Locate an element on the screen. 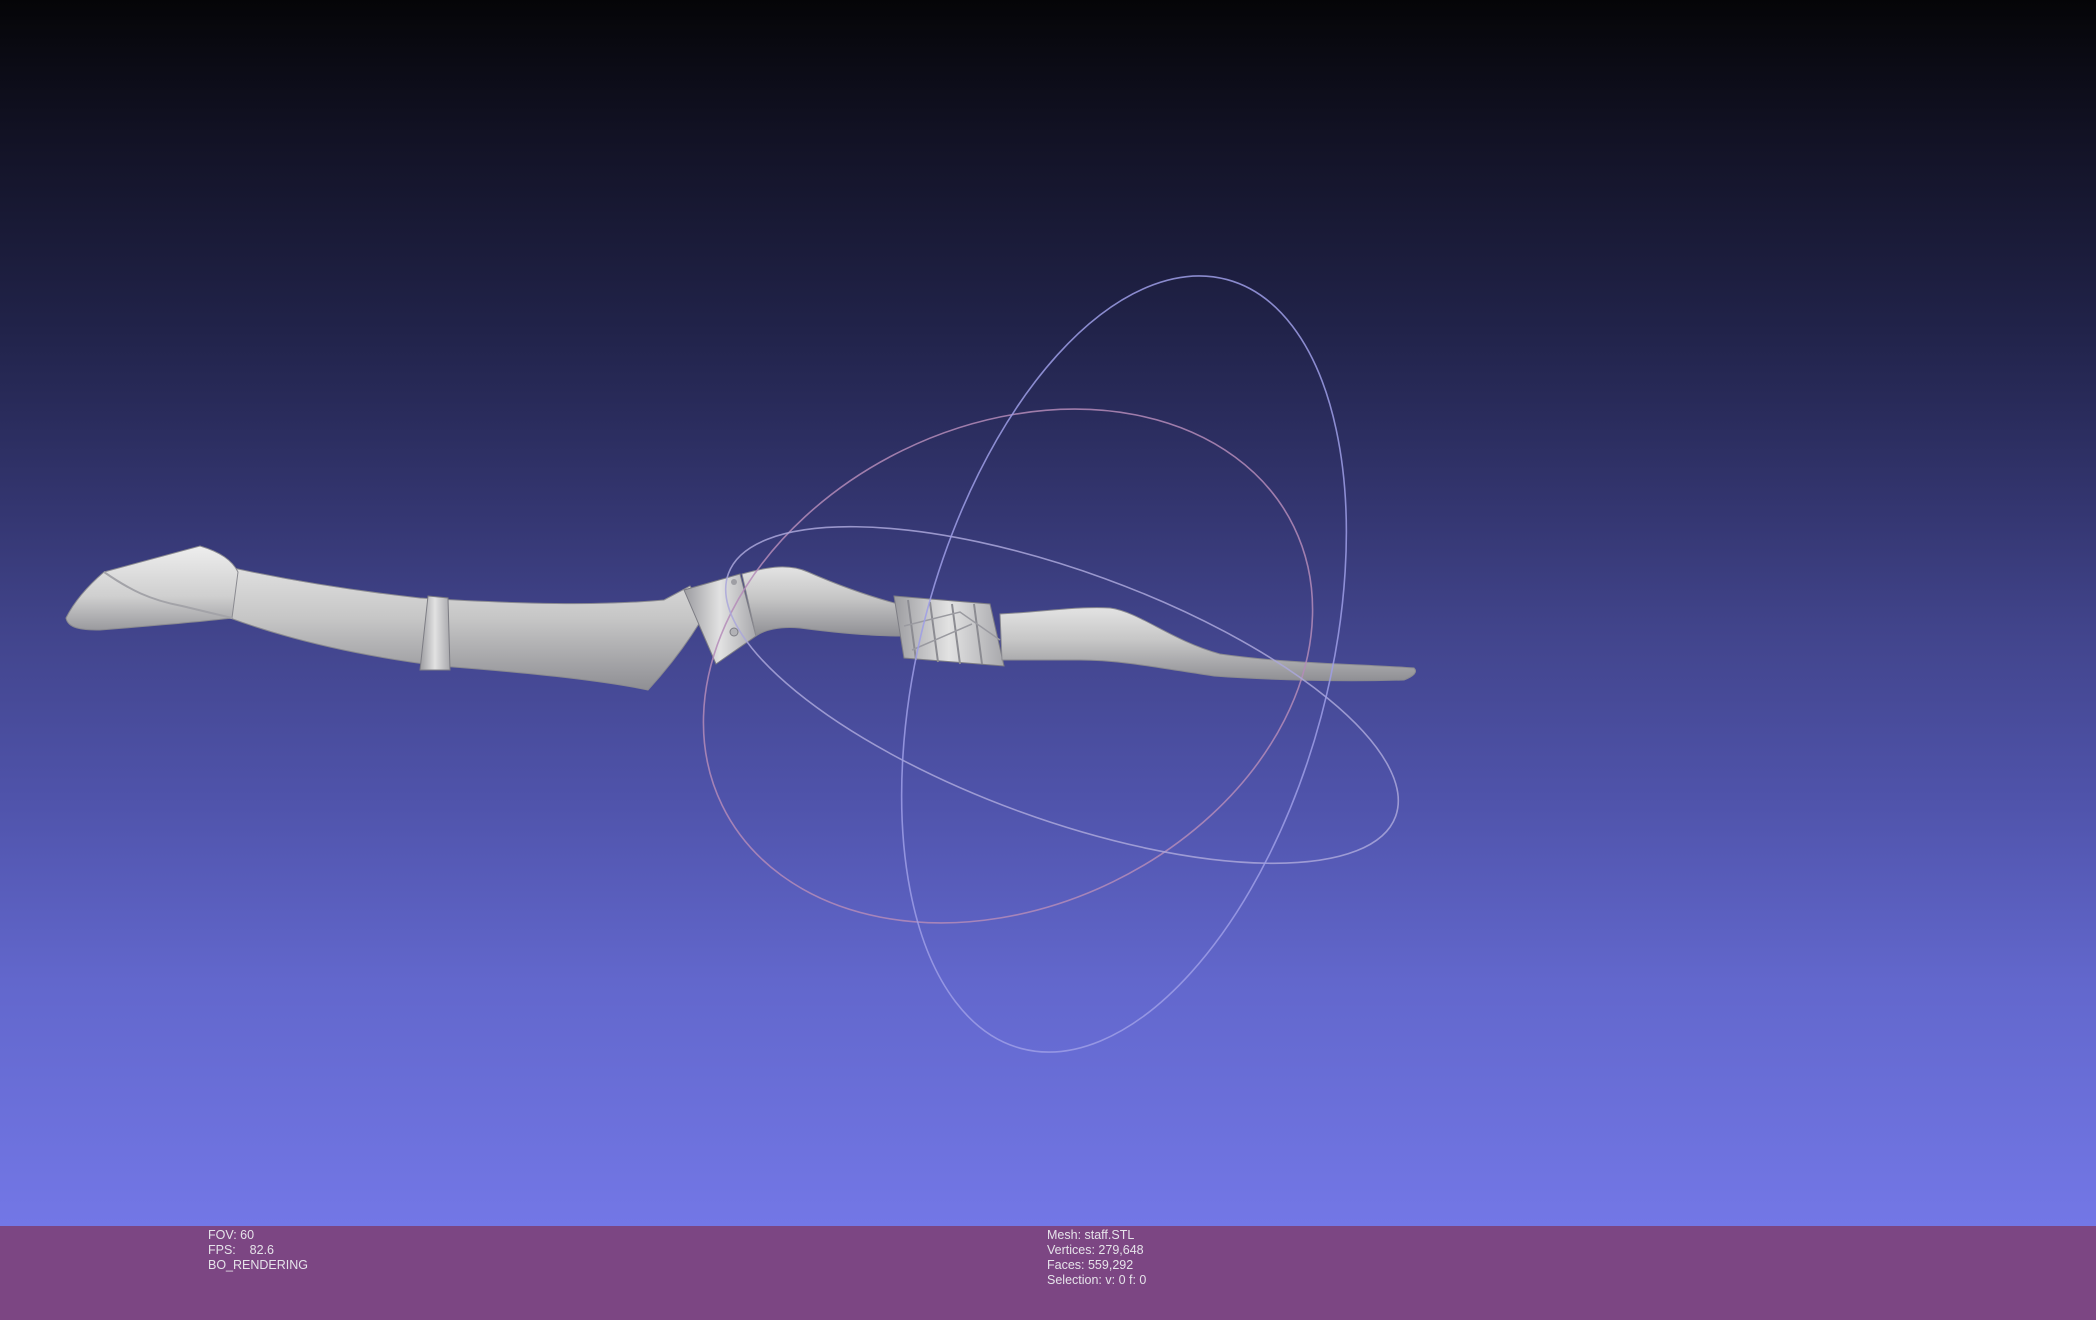 This screenshot has height=1320, width=2096. render-info: FOV: 60 FPS: 82.6 BO_RENDERING is located at coordinates (258, 1250).